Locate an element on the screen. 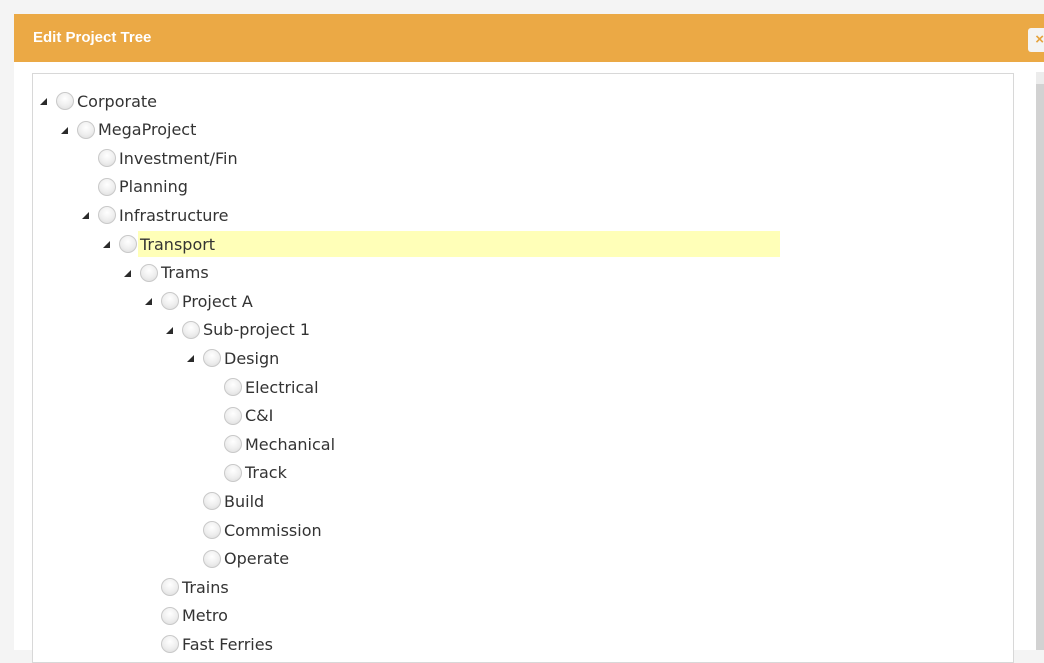 The image size is (1044, 663). tree-node: Transport is located at coordinates (158, 244).